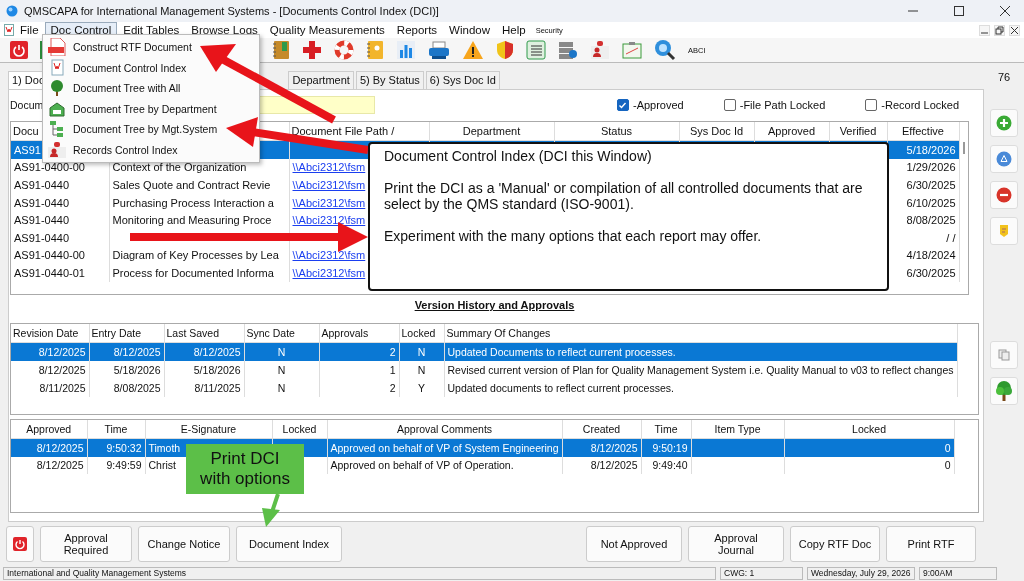  Describe the element at coordinates (392, 352) in the screenshot. I see `table-cell: 2` at that location.